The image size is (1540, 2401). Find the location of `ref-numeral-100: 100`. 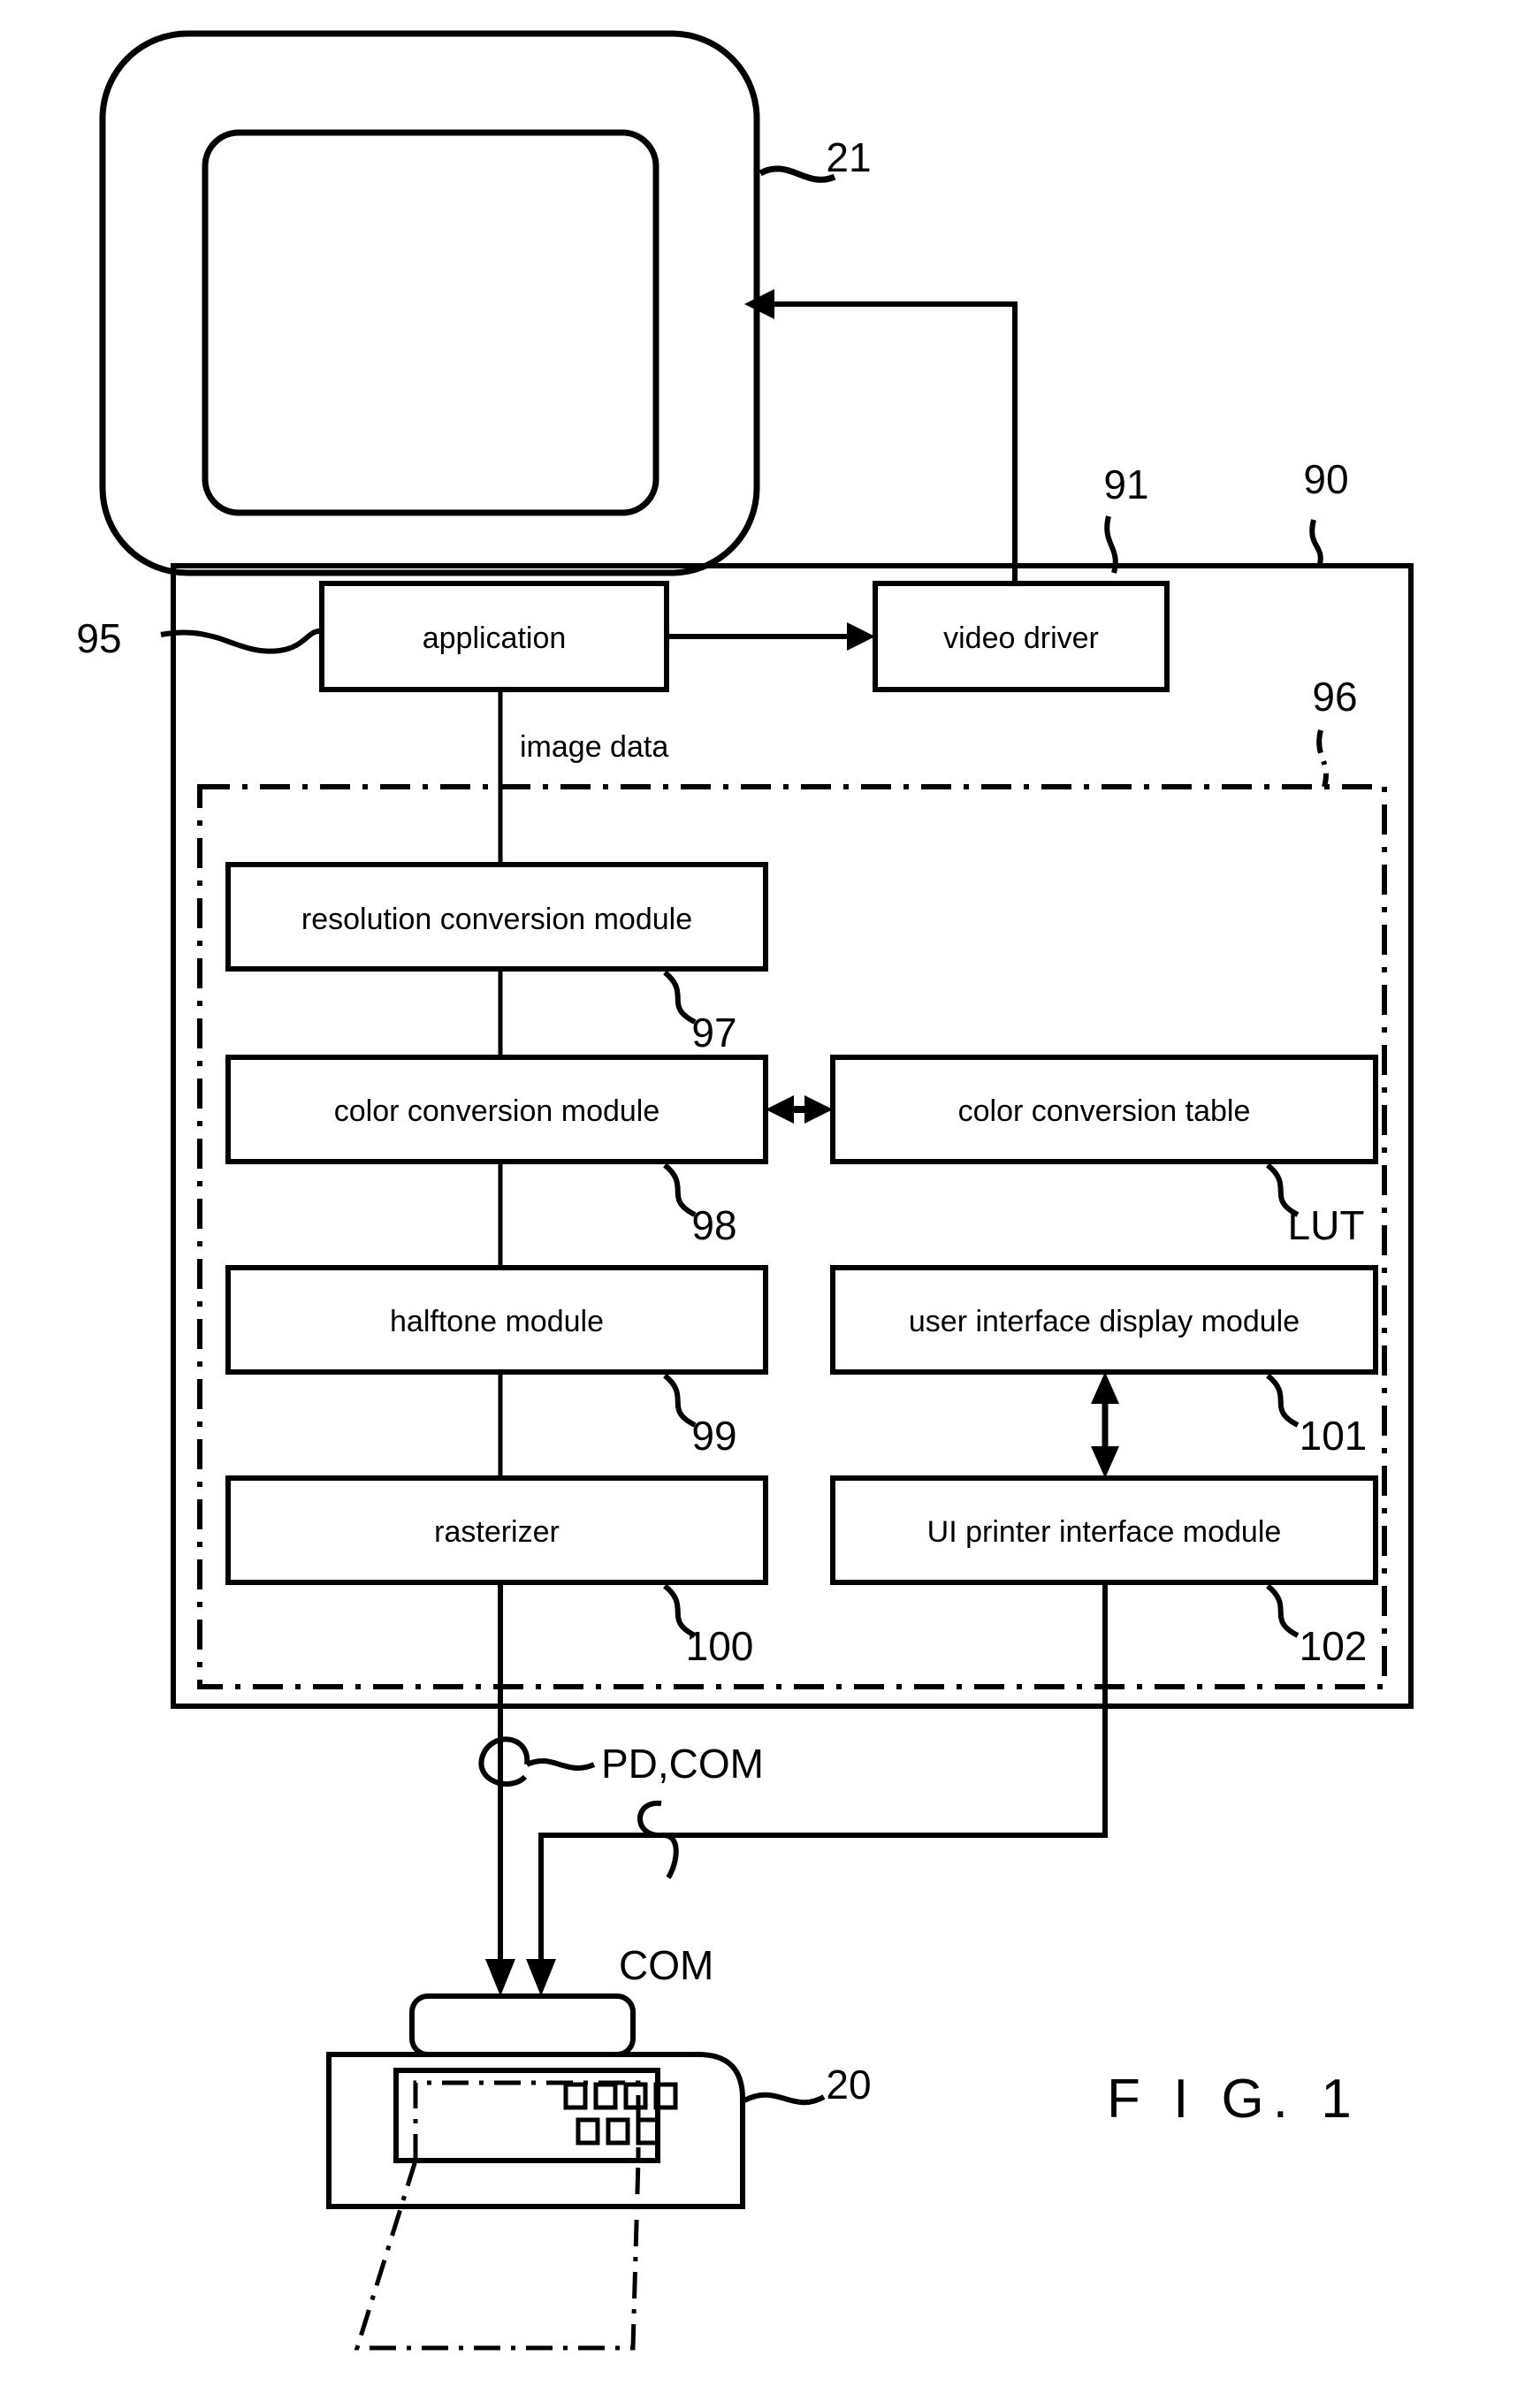

ref-numeral-100: 100 is located at coordinates (720, 1646).